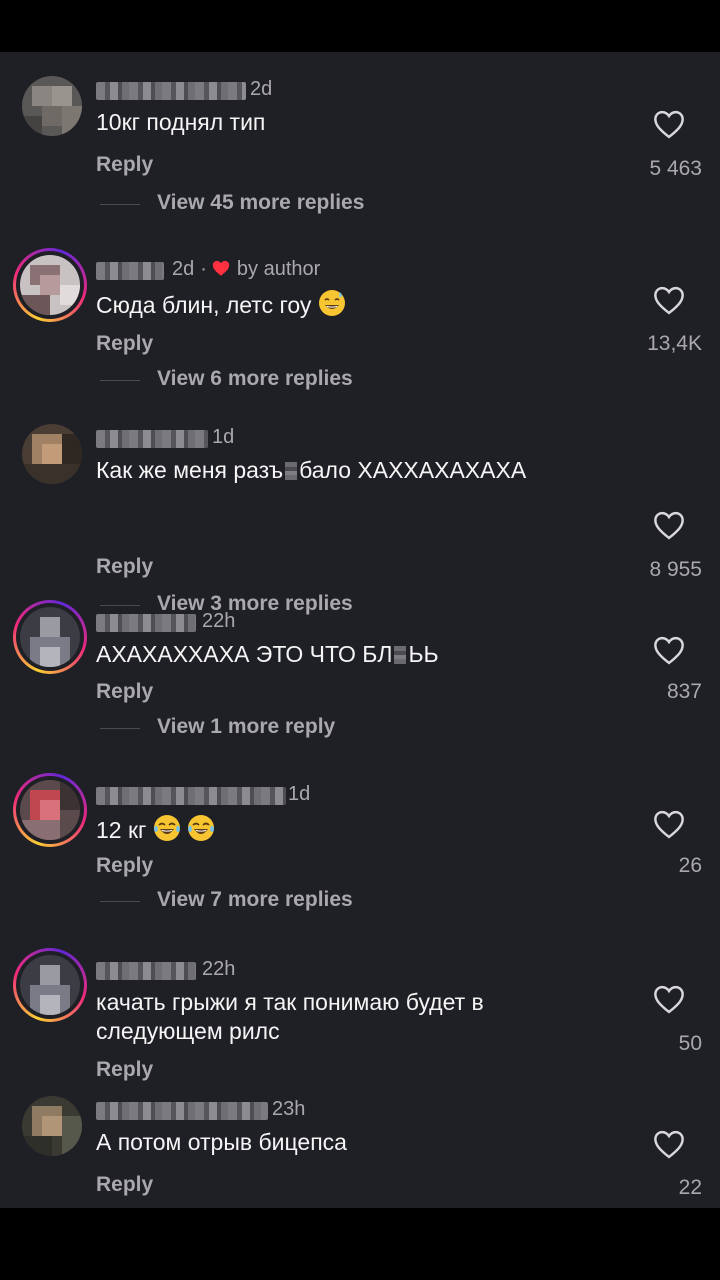 This screenshot has height=1280, width=720. I want to click on comment-meta: 2d · by author, so click(246, 269).